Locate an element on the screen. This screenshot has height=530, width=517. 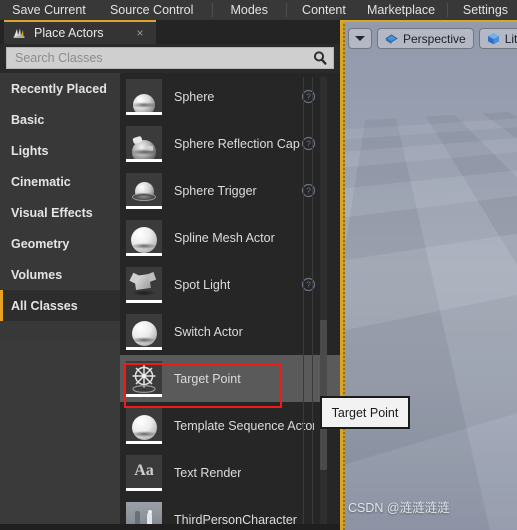
search-classes-row is located at coordinates (170, 58).